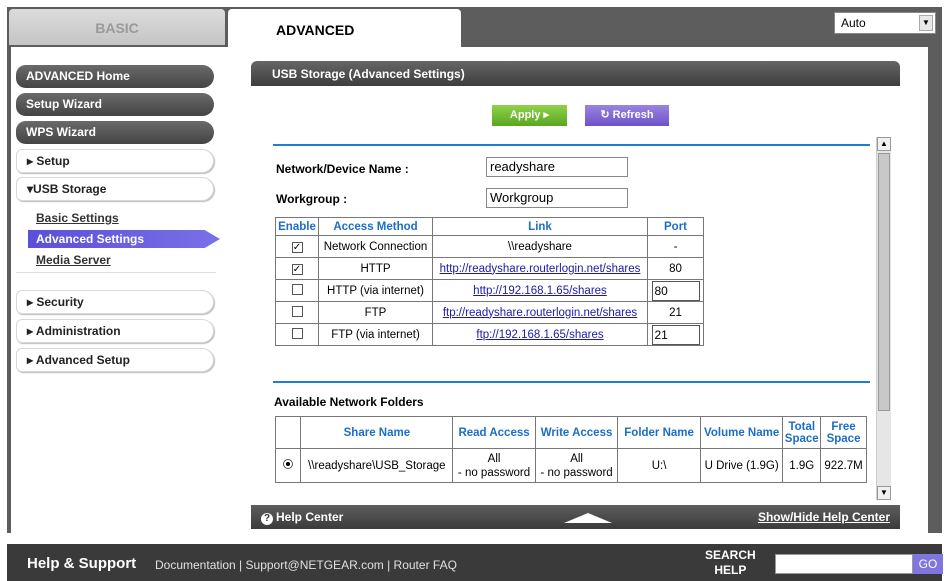  What do you see at coordinates (802, 432) in the screenshot?
I see `col-header: Total Space` at bounding box center [802, 432].